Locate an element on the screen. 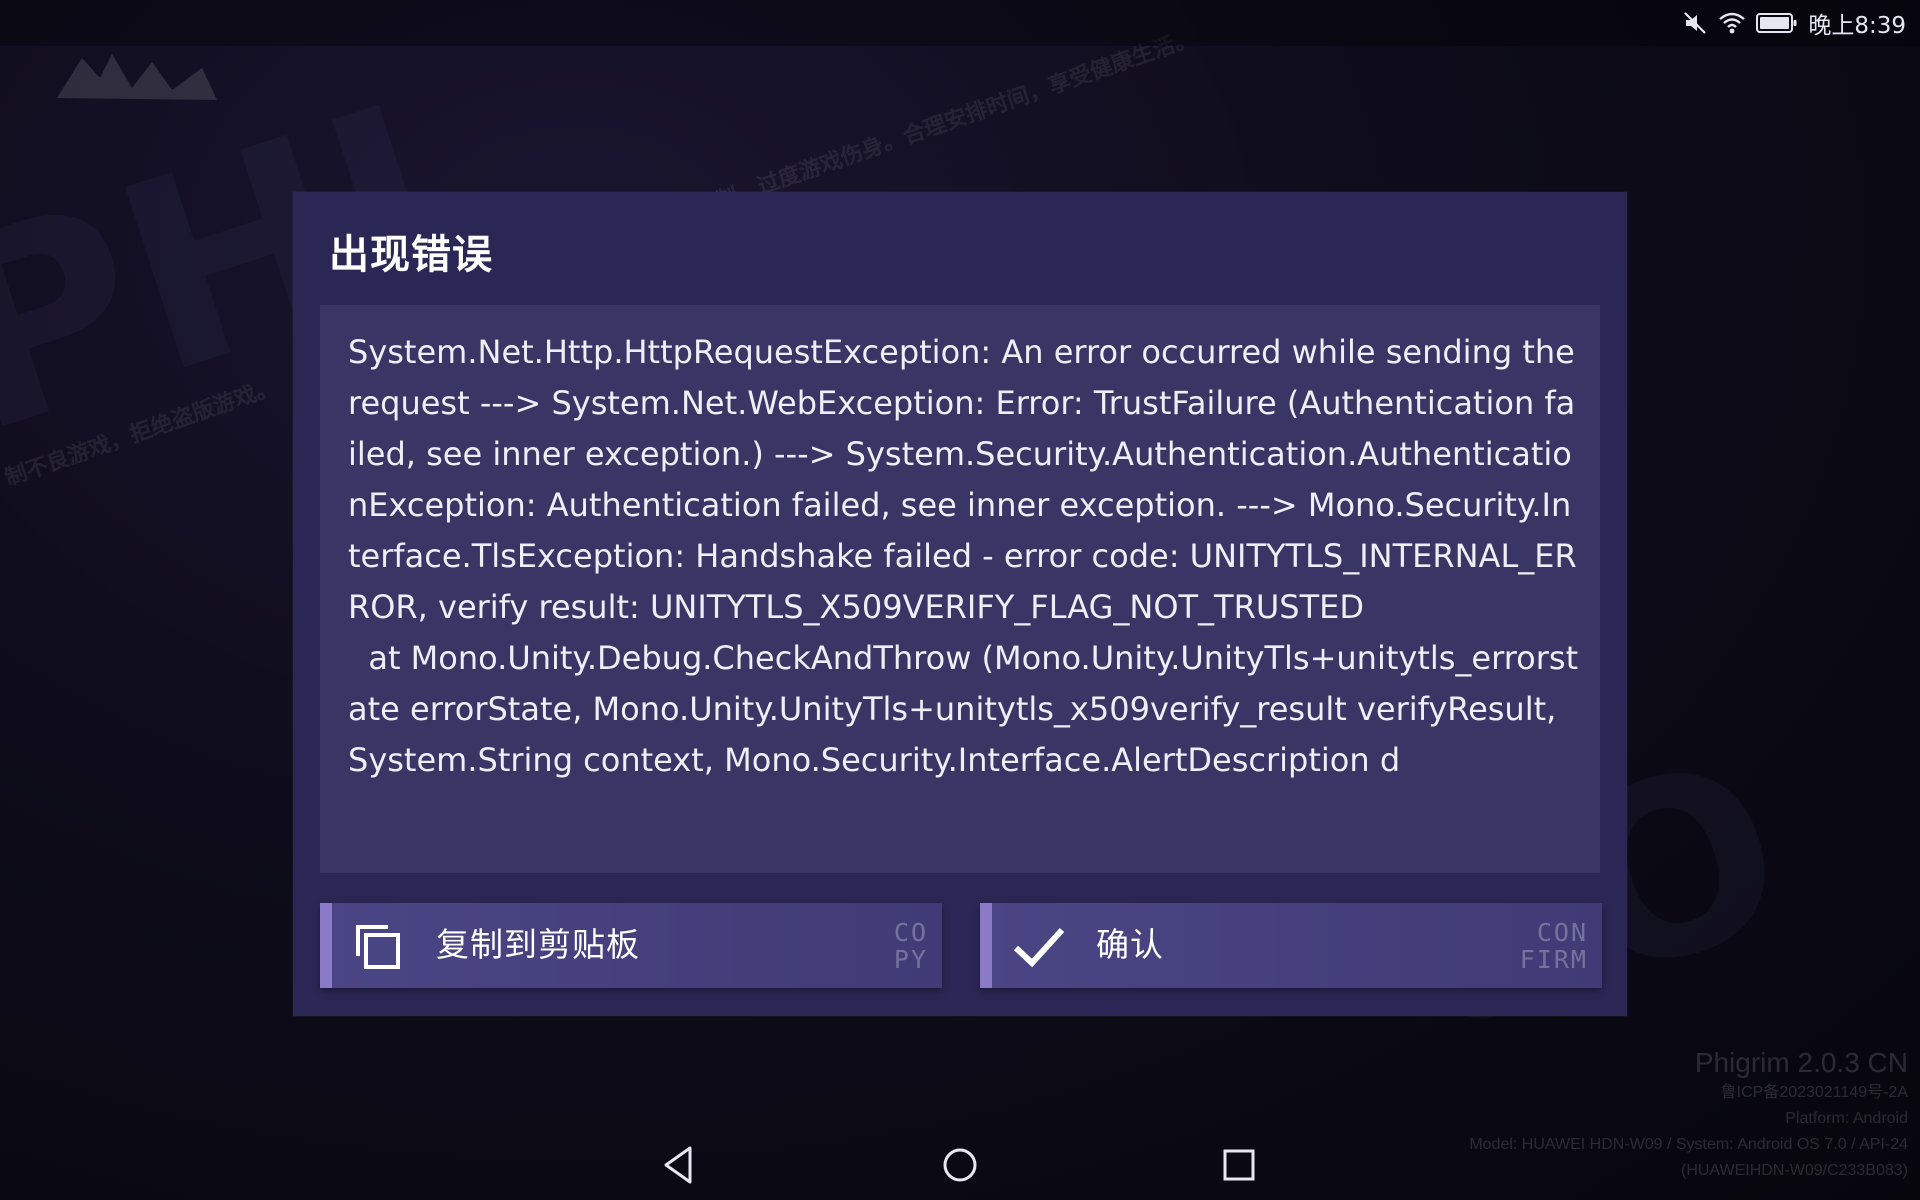  confirm-button-decoration: CON FIRM is located at coordinates (1554, 946).